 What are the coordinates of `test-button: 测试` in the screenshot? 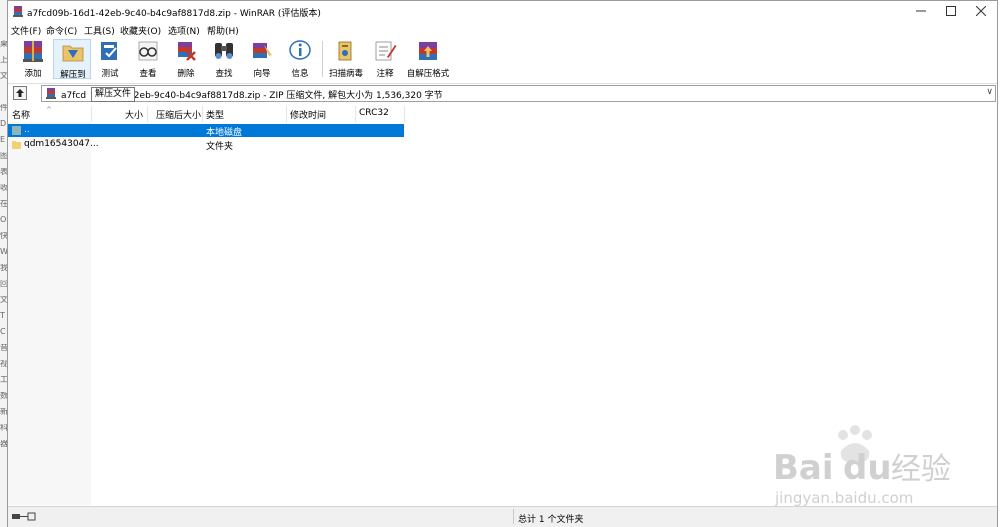 It's located at (110, 59).